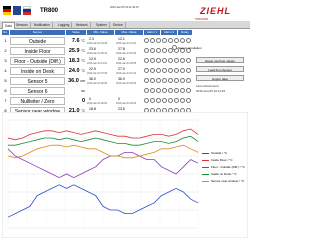 The width and height of the screenshot is (320, 250). I want to click on sensor-name: Sensor 5, so click(37, 81).